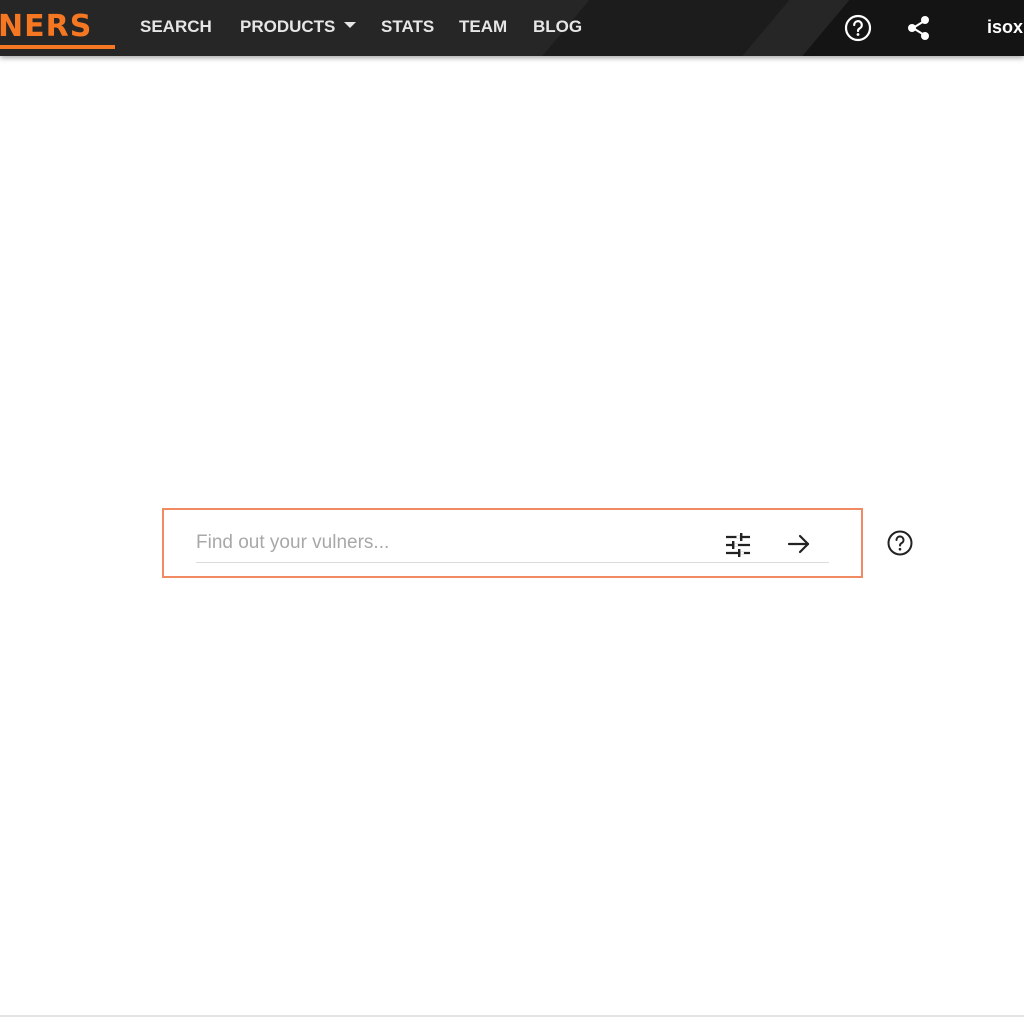  I want to click on nav-item-search: SEARCH, so click(176, 27).